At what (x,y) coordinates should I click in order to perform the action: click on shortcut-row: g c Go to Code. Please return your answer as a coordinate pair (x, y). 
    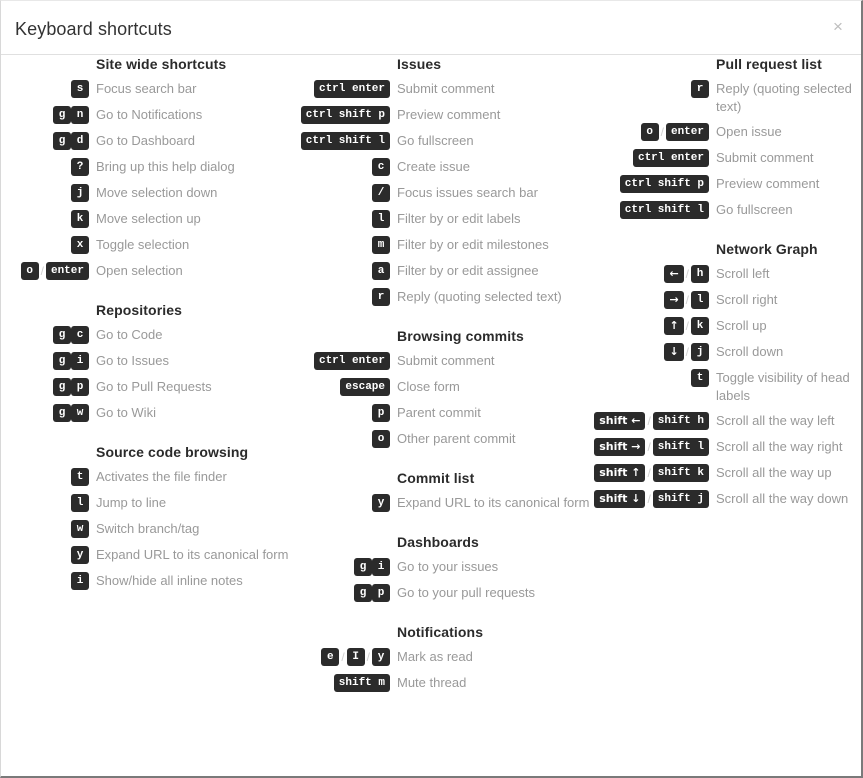
    Looking at the image, I should click on (146, 335).